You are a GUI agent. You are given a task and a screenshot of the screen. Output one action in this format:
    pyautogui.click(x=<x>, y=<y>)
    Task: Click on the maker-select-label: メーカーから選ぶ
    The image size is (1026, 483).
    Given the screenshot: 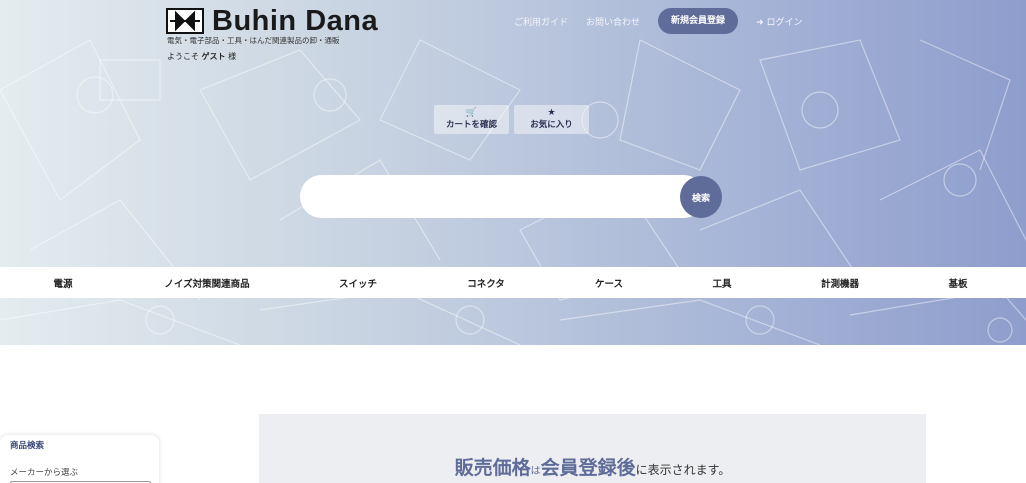 What is the action you would take?
    pyautogui.click(x=44, y=473)
    